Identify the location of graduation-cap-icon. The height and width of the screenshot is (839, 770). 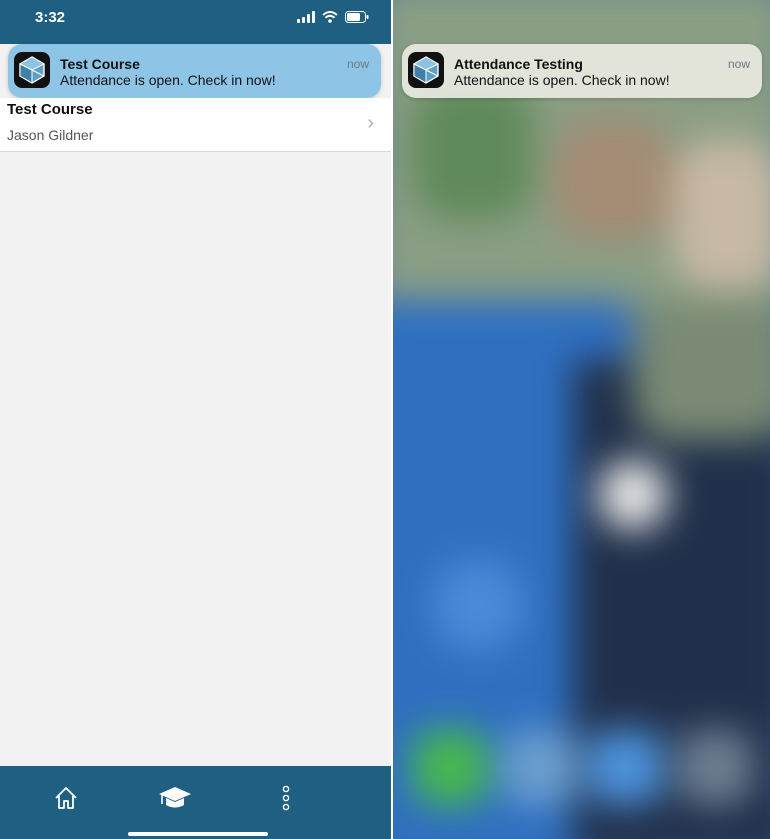
(175, 797).